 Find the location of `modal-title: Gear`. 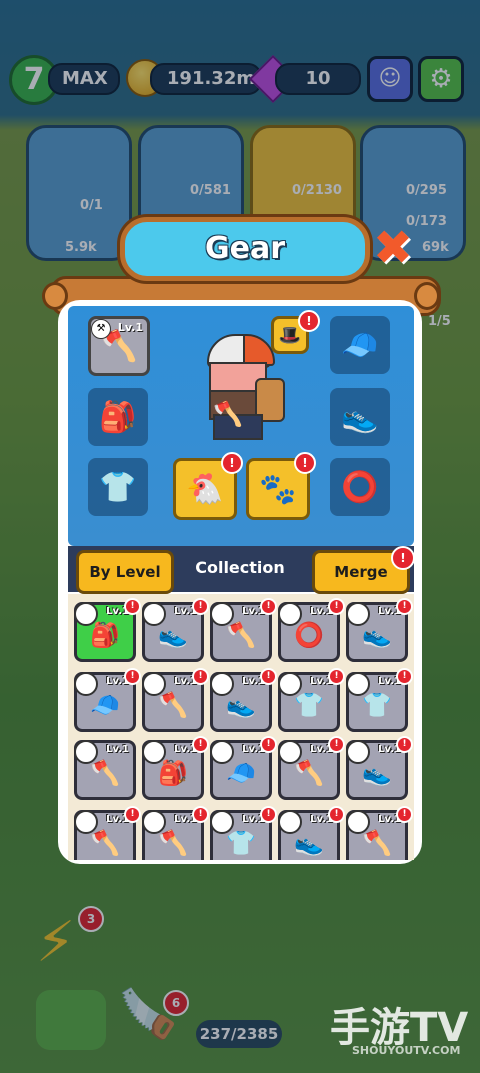

modal-title: Gear is located at coordinates (244, 248).